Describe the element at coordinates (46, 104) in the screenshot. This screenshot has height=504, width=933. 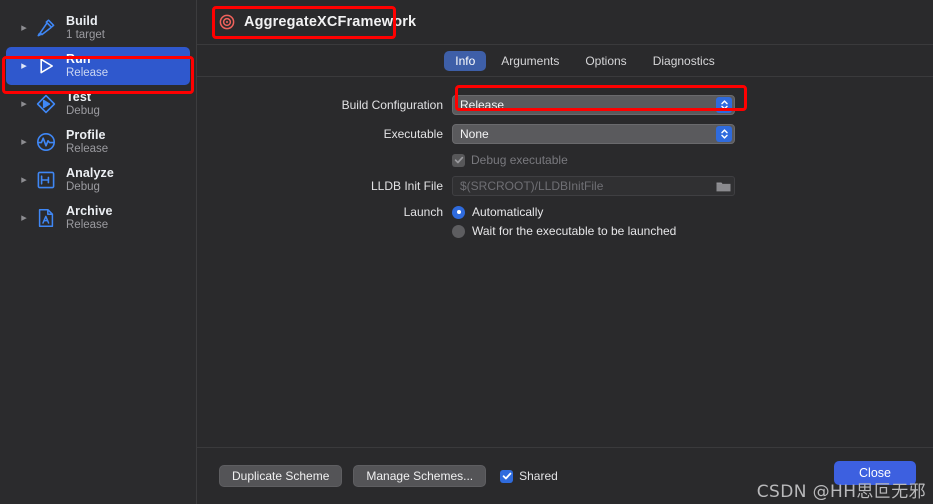
I see `diamond-play-icon` at that location.